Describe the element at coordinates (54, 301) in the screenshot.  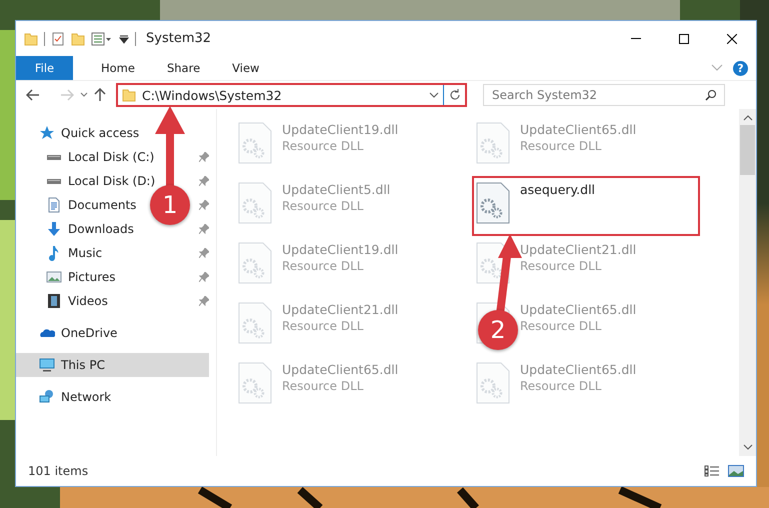
I see `film-icon` at that location.